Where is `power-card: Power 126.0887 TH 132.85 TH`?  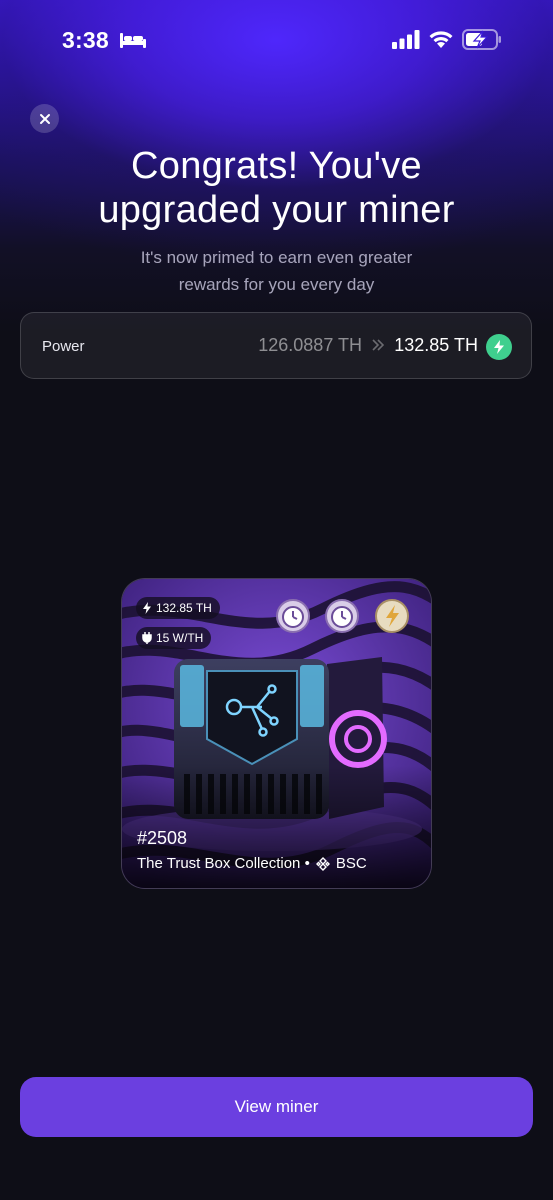
power-card: Power 126.0887 TH 132.85 TH is located at coordinates (276, 345).